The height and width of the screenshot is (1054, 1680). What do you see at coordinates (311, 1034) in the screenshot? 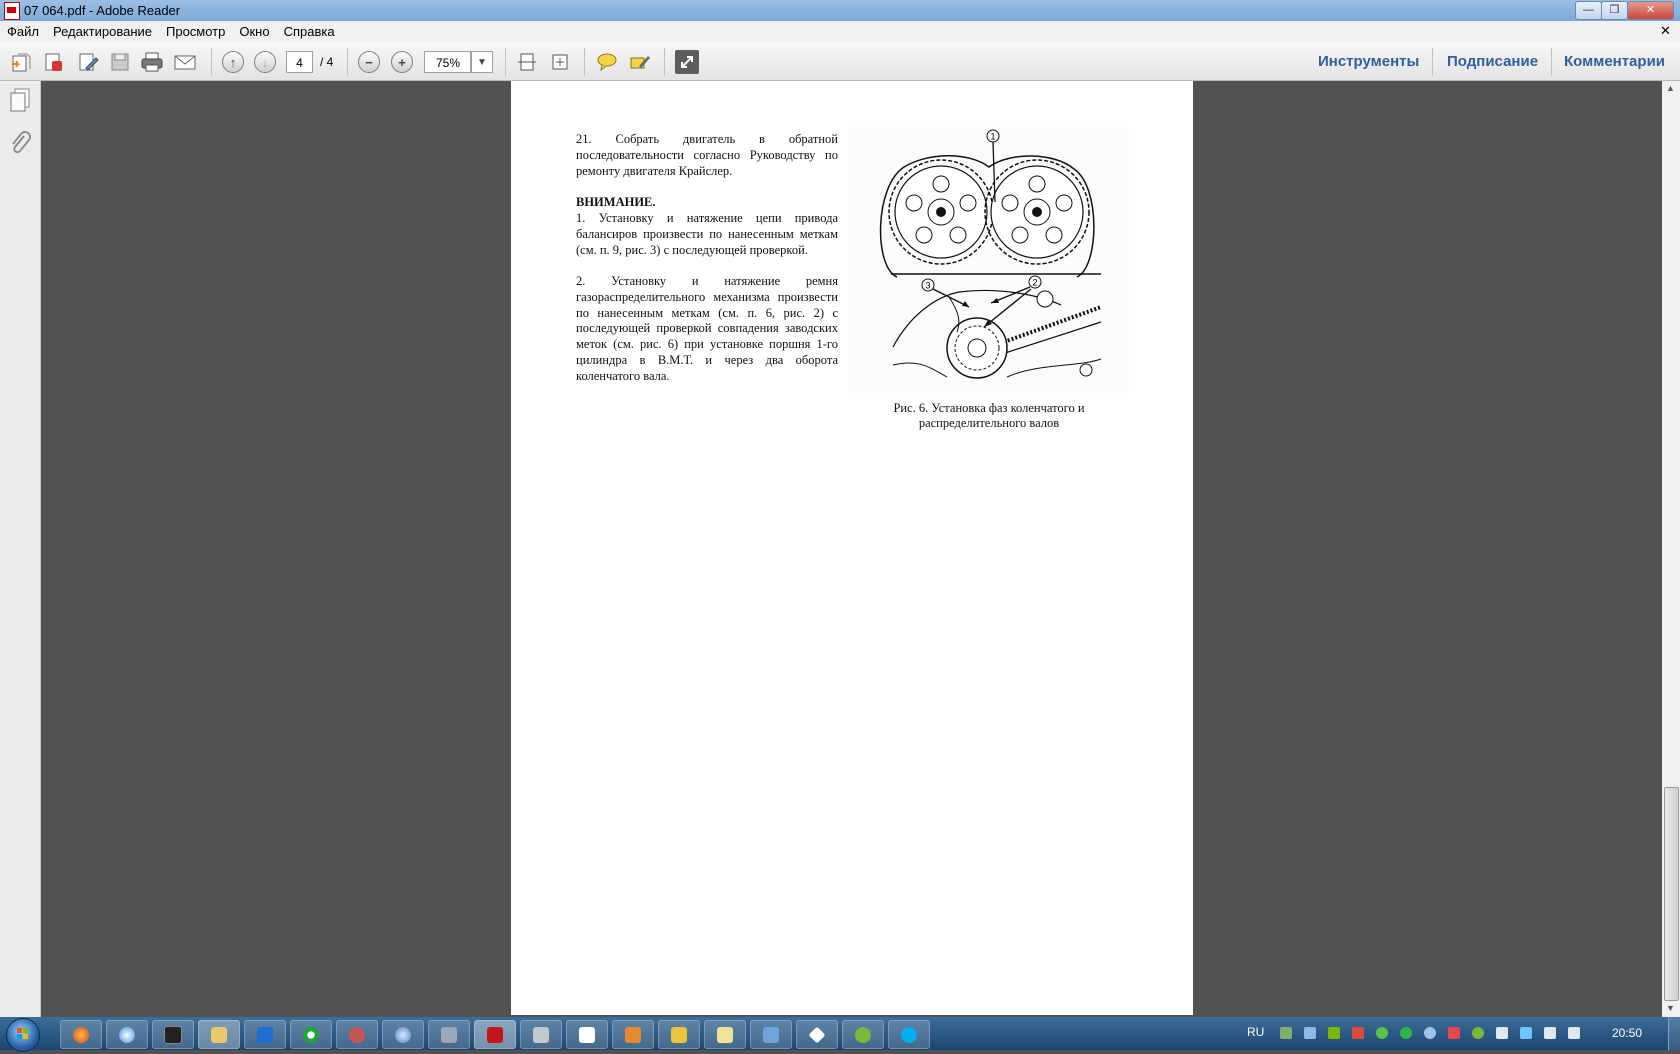
I see `taskbar-app-green` at bounding box center [311, 1034].